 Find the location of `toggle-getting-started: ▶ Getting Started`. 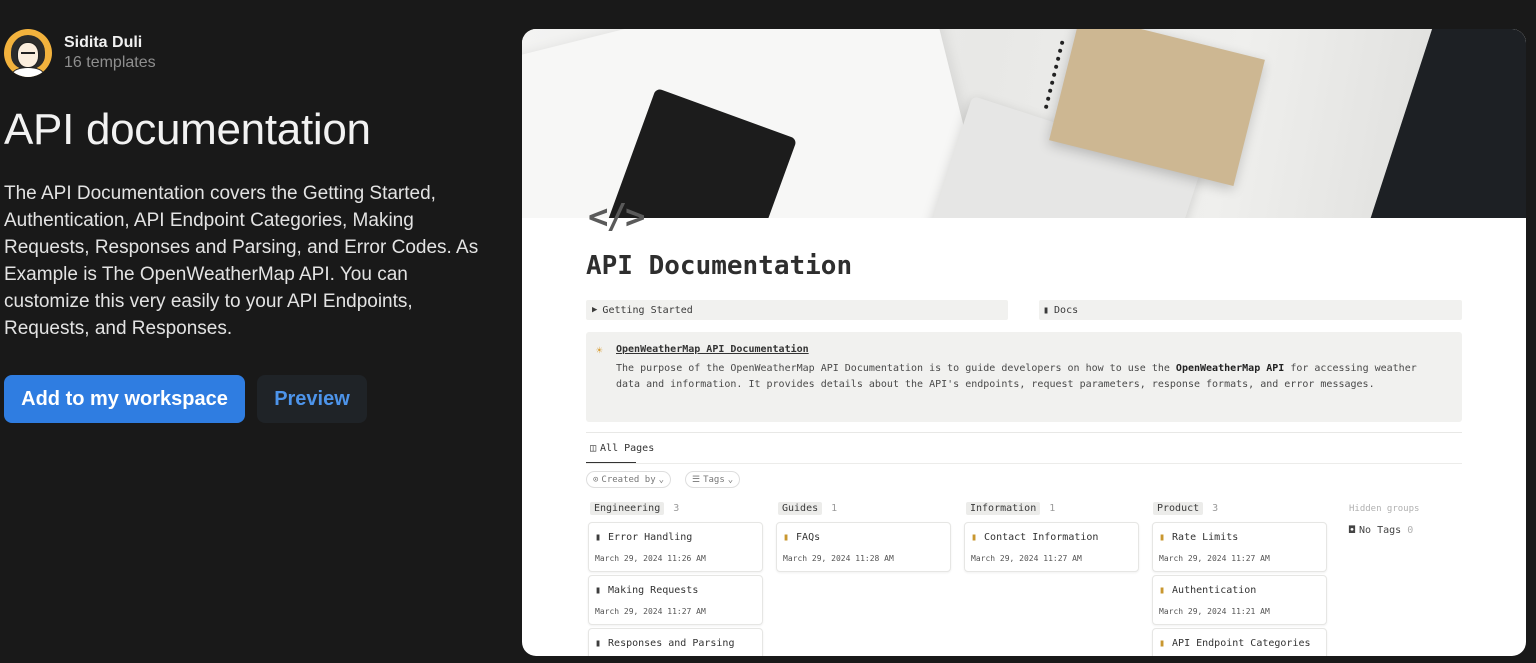

toggle-getting-started: ▶ Getting Started is located at coordinates (797, 310).